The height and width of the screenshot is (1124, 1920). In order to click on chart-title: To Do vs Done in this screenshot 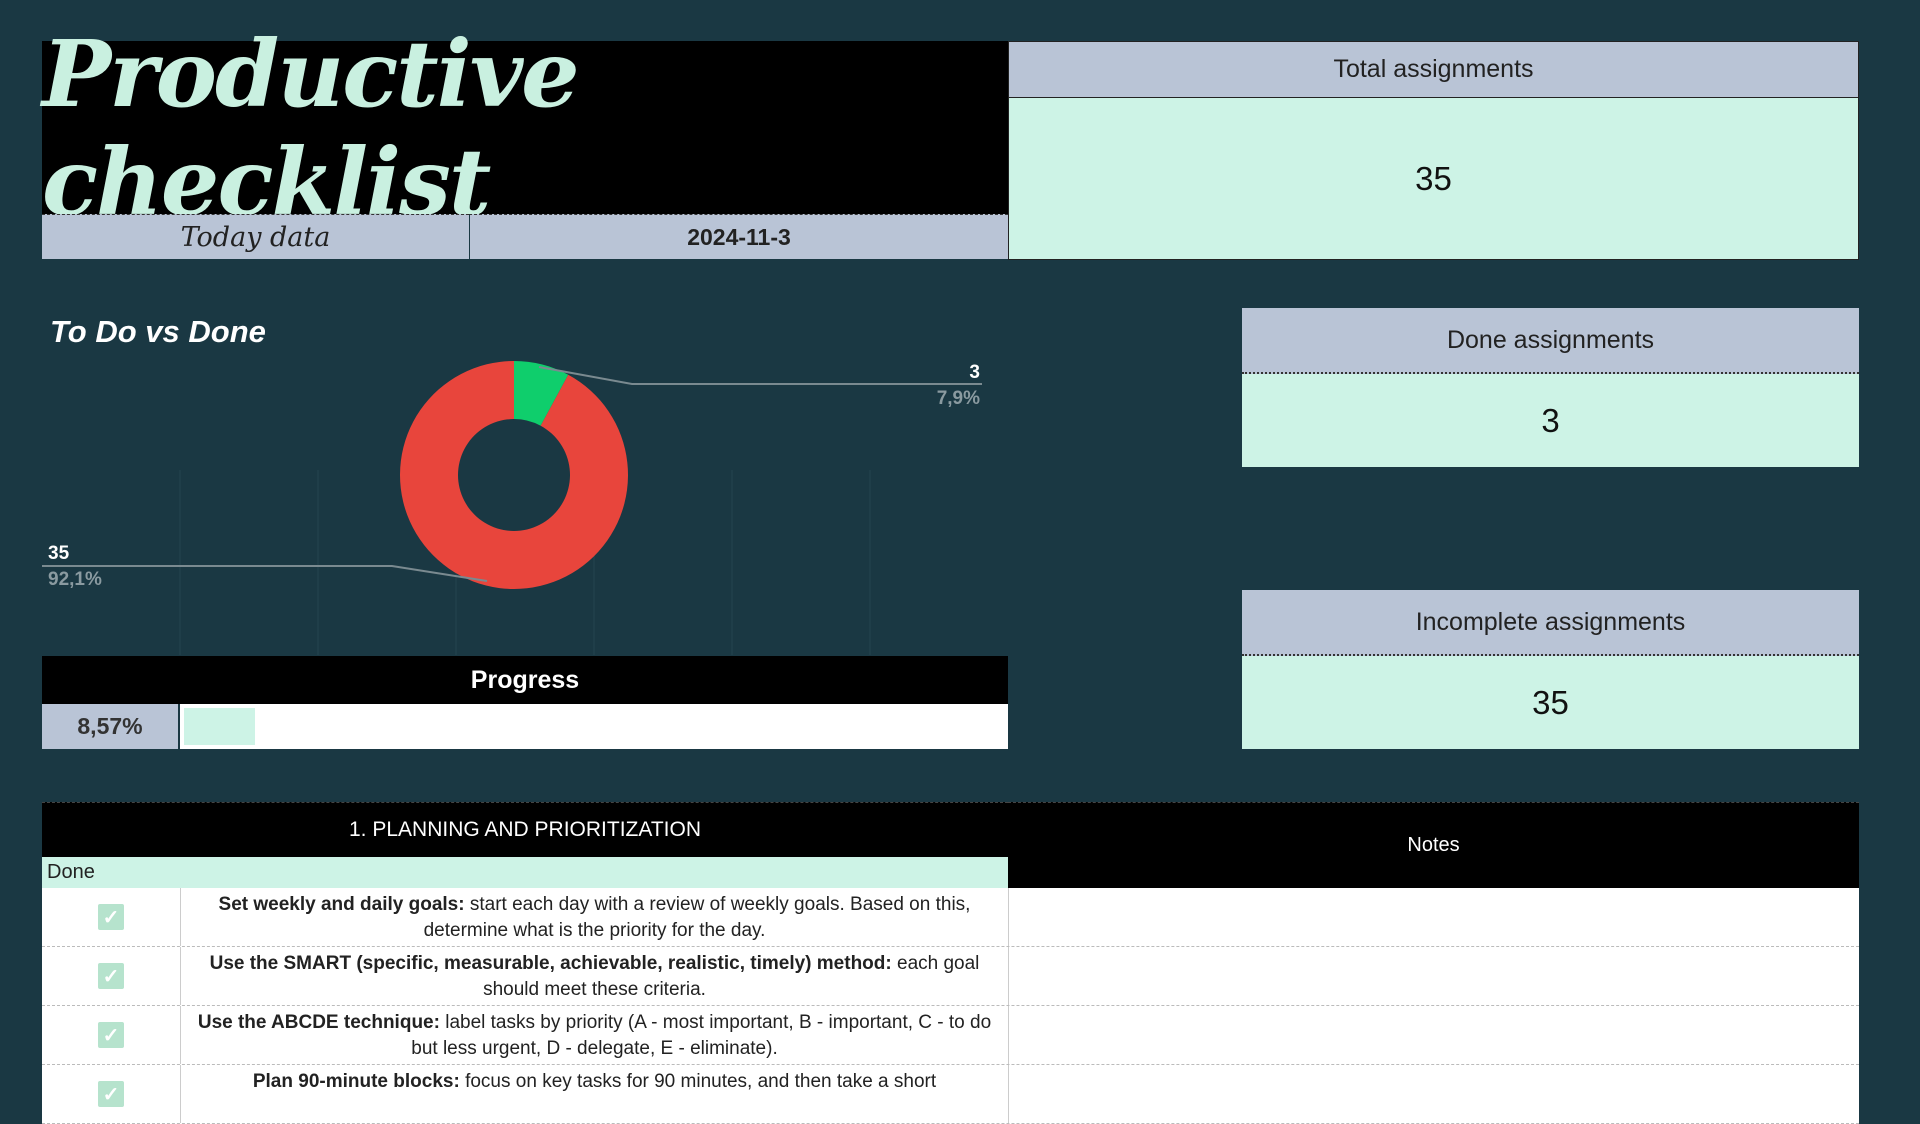, I will do `click(158, 331)`.